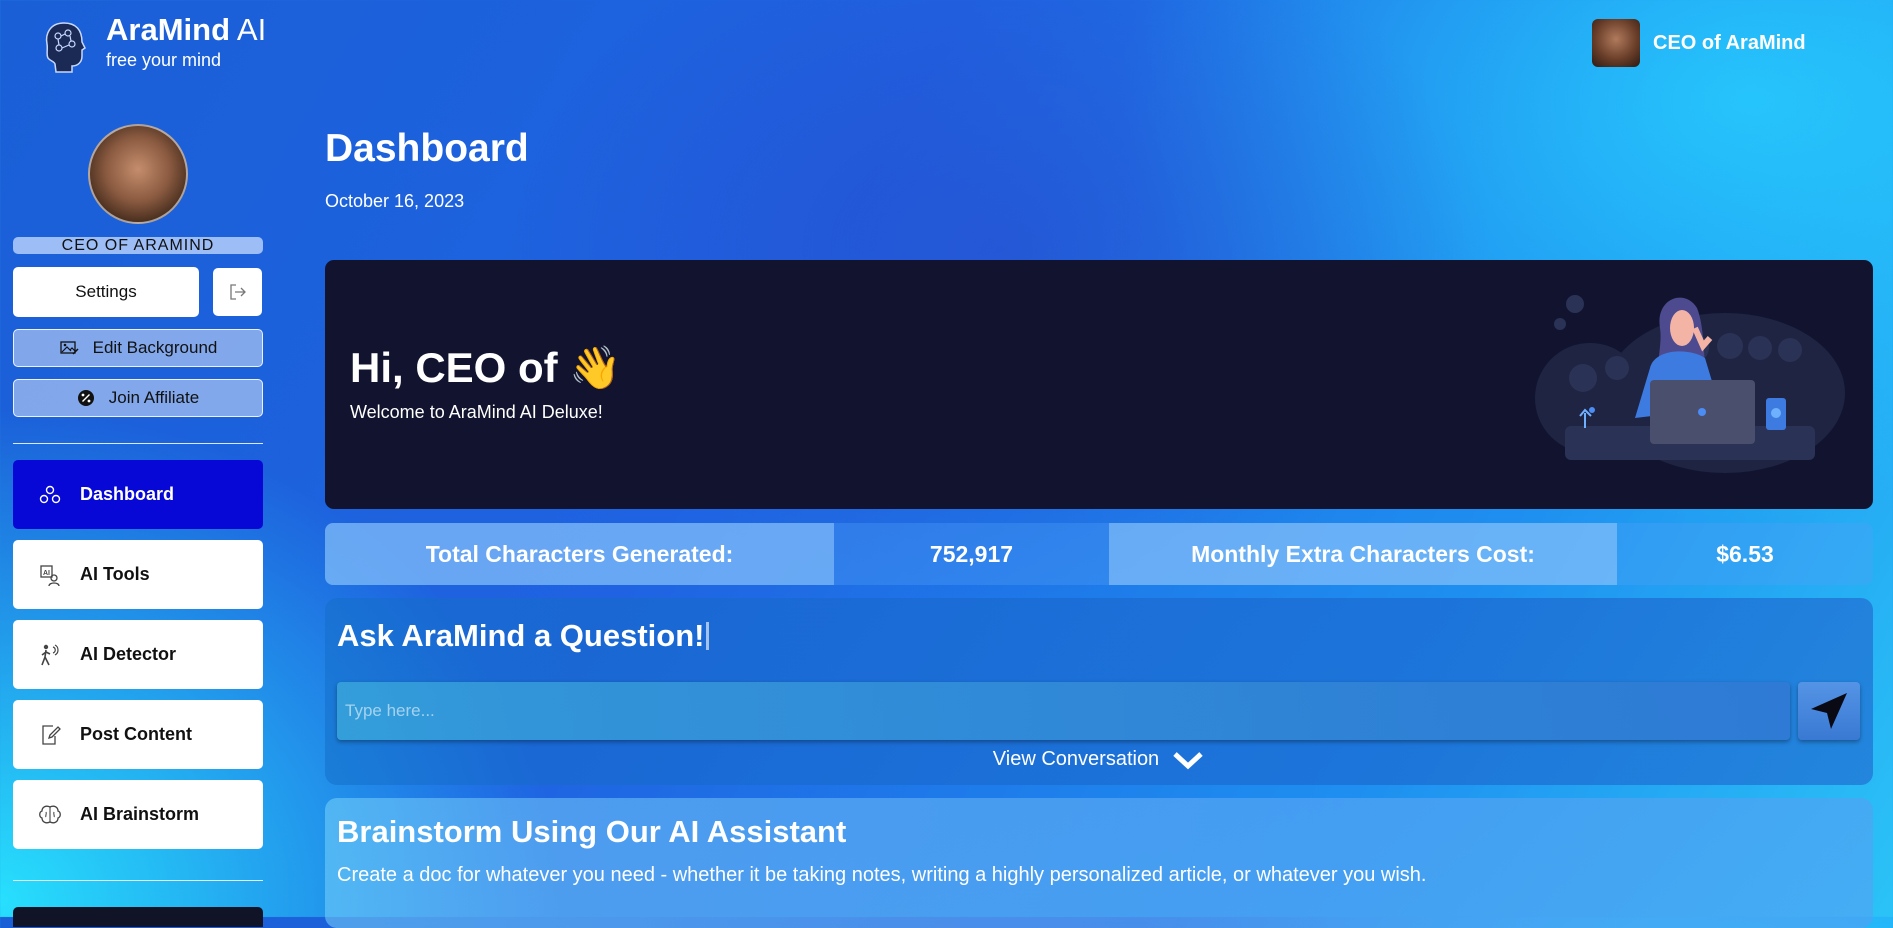  What do you see at coordinates (1363, 554) in the screenshot?
I see `extra-cost-label: Monthly Extra Characters Cost:` at bounding box center [1363, 554].